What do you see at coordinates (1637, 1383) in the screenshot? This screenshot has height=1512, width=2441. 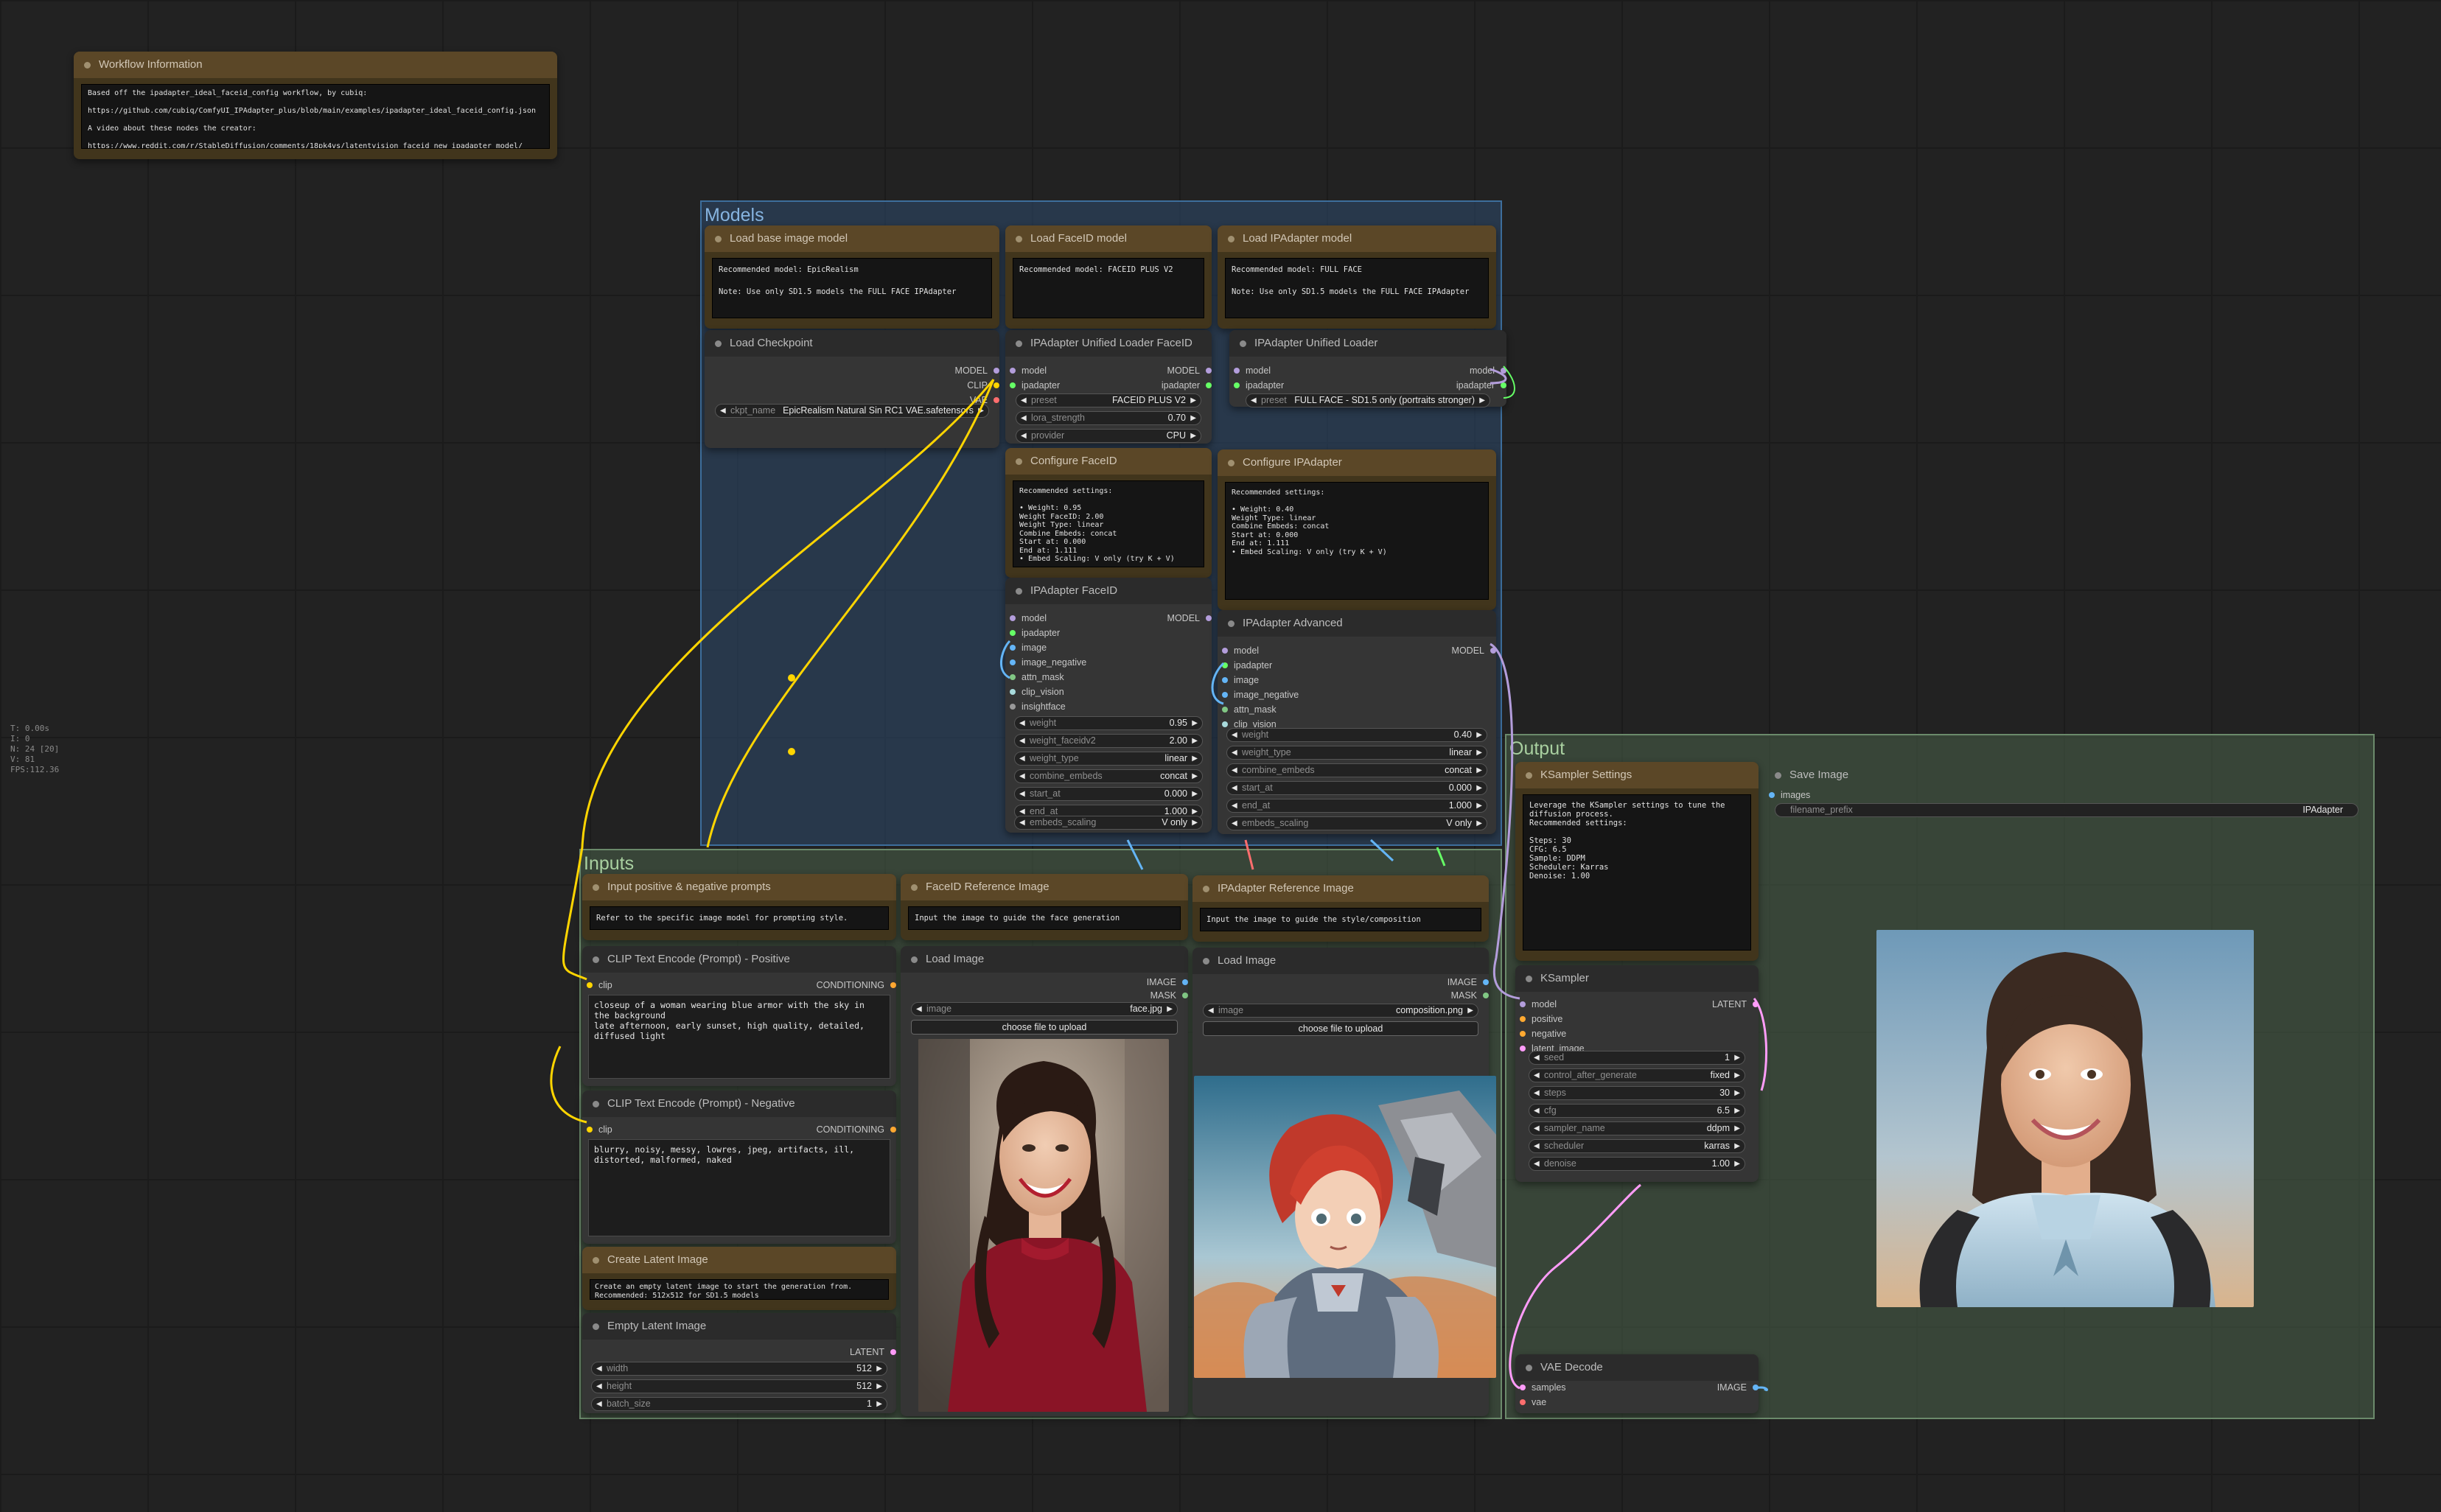 I see `vae-decode-node: VAE Decode samples vae IMAGE` at bounding box center [1637, 1383].